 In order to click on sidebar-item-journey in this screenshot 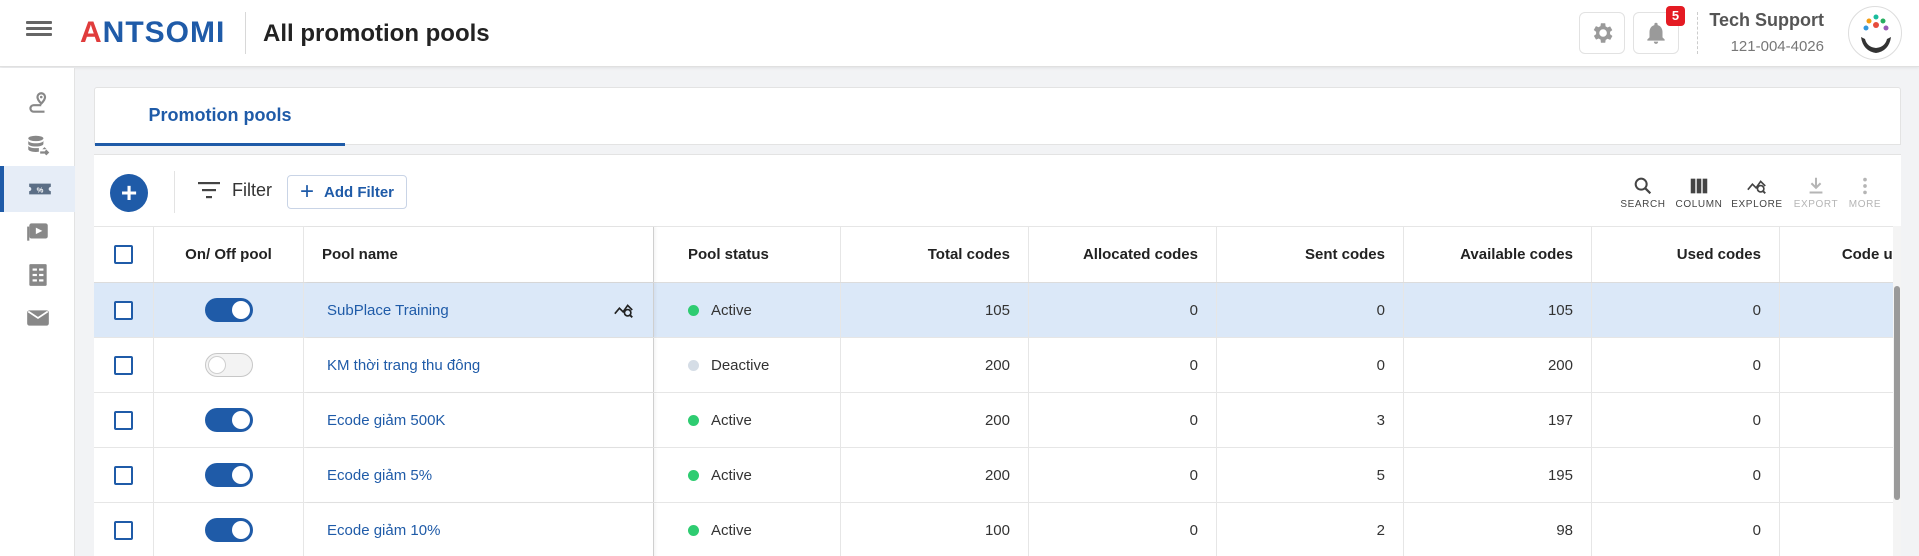, I will do `click(37, 103)`.